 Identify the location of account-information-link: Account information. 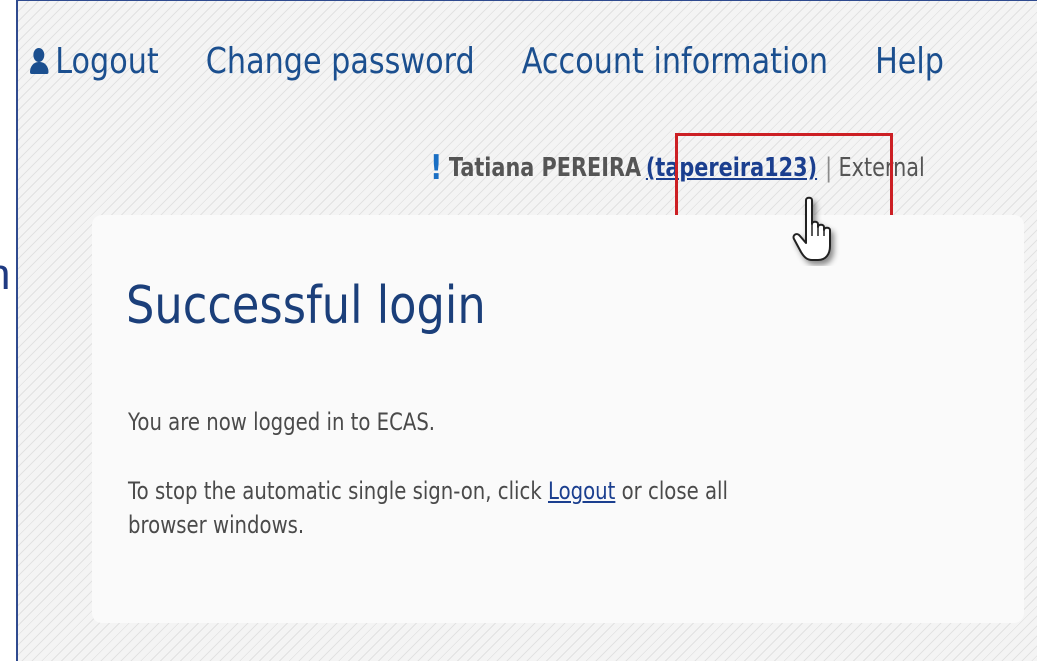
(675, 61).